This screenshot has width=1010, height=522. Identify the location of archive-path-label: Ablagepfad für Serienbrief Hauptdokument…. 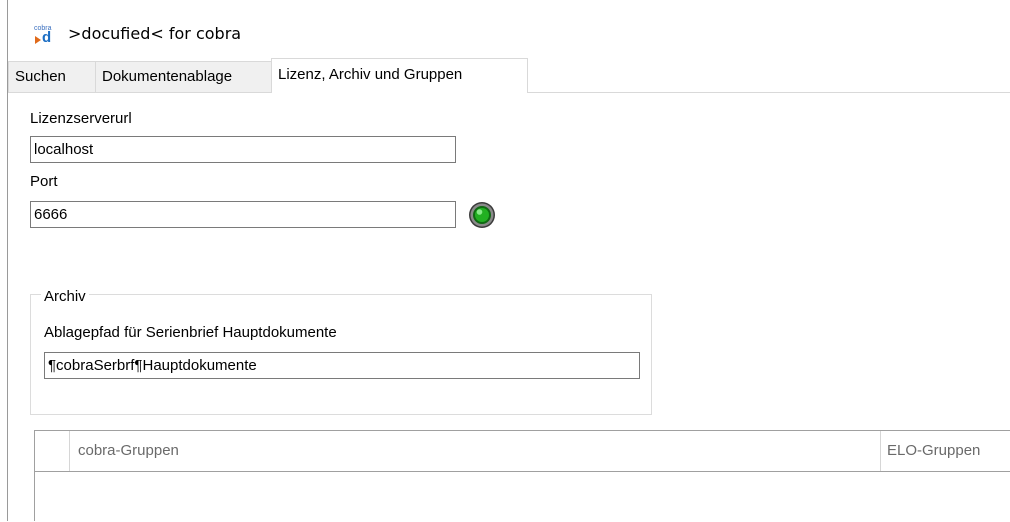
(190, 332).